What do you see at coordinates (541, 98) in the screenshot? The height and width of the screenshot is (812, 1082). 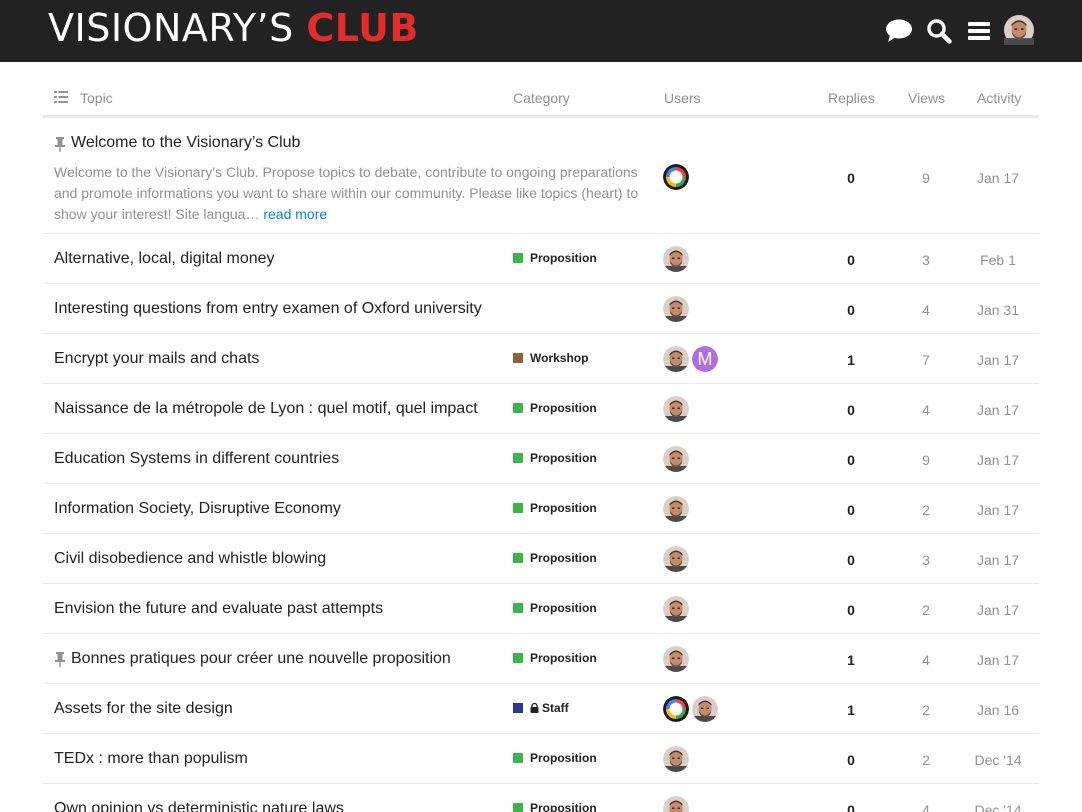 I see `column-category: Category` at bounding box center [541, 98].